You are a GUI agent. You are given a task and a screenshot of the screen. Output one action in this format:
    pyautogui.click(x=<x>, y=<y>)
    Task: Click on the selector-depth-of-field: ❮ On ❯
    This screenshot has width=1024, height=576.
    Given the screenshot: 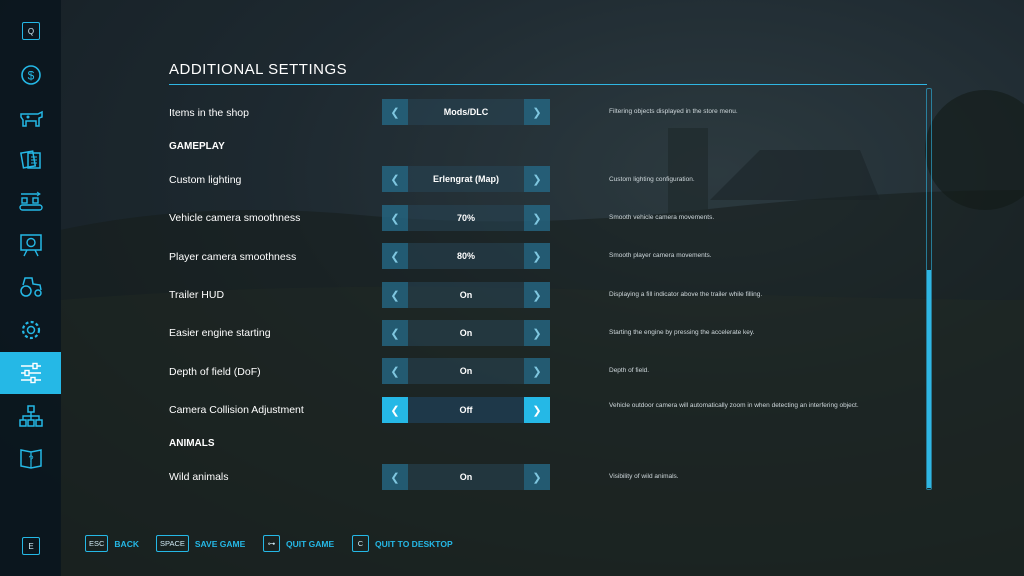 What is the action you would take?
    pyautogui.click(x=466, y=371)
    